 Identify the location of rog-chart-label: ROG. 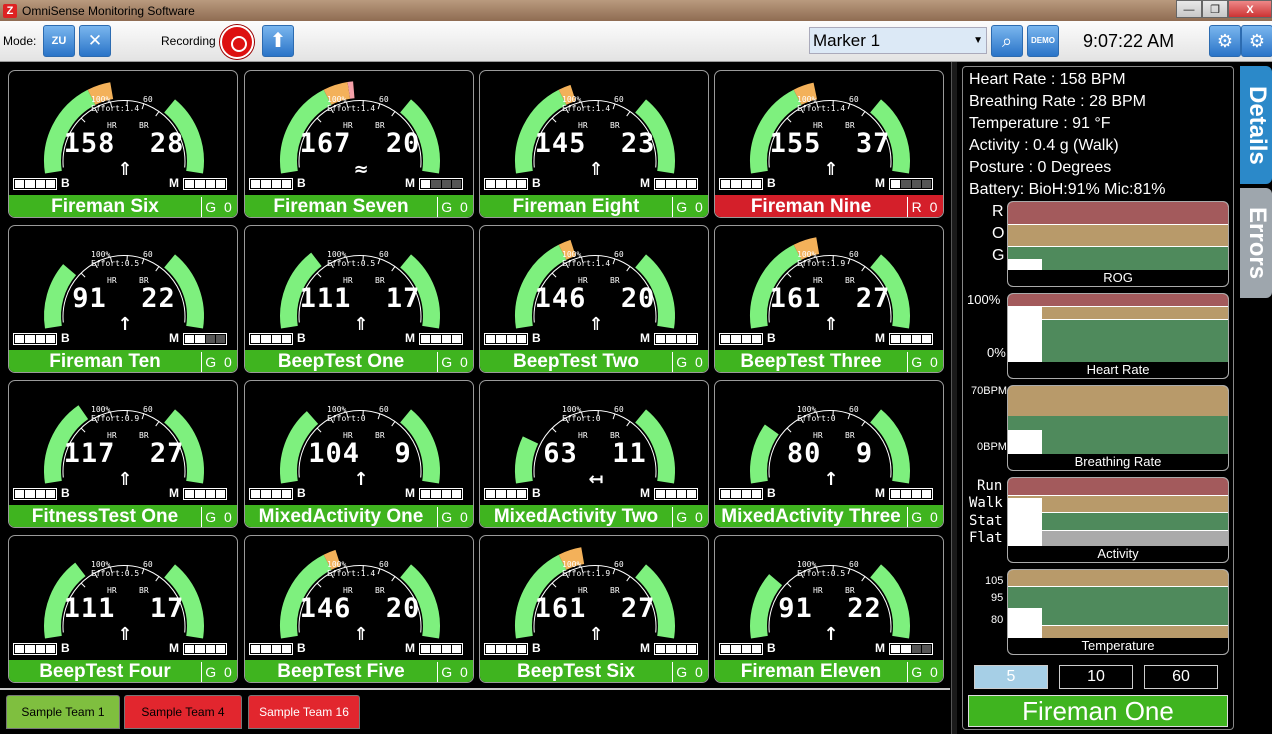
(1118, 278).